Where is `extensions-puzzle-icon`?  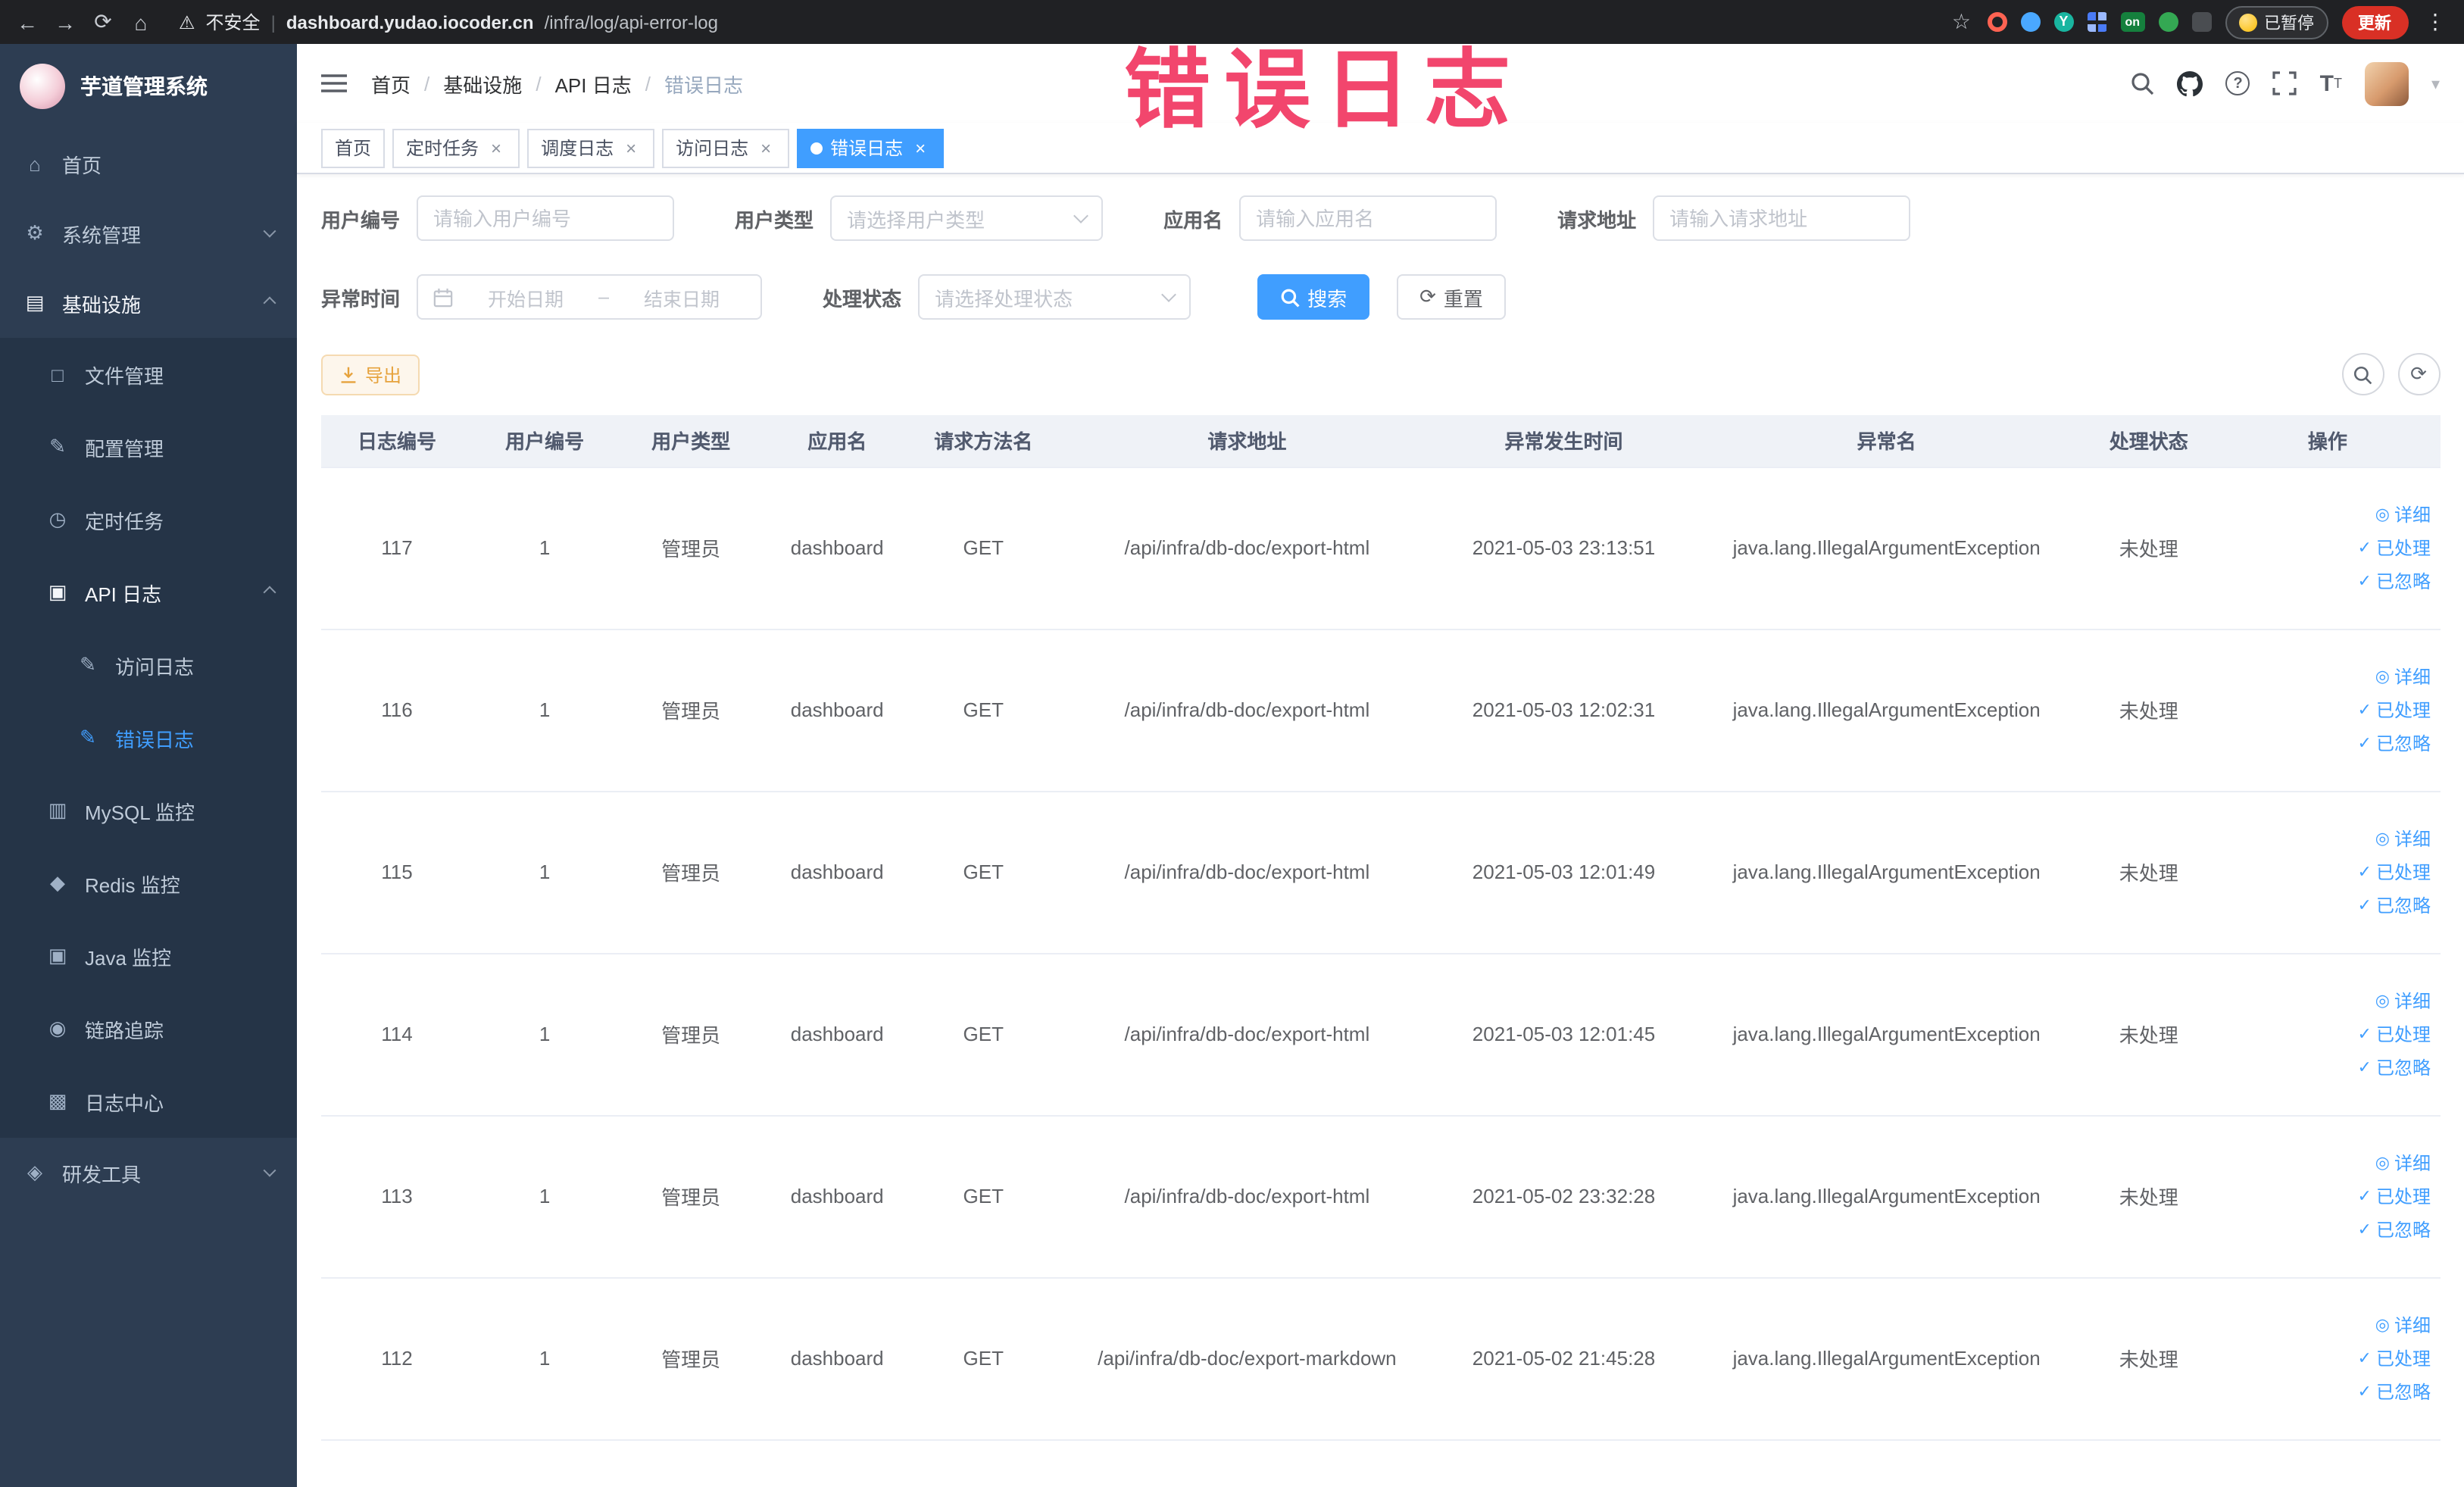 extensions-puzzle-icon is located at coordinates (2201, 22).